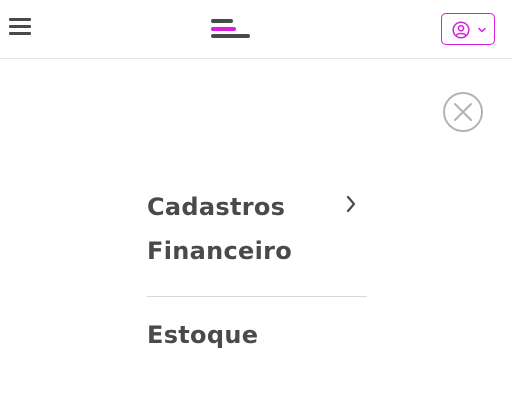  What do you see at coordinates (203, 335) in the screenshot?
I see `menu-item-label: Estoque` at bounding box center [203, 335].